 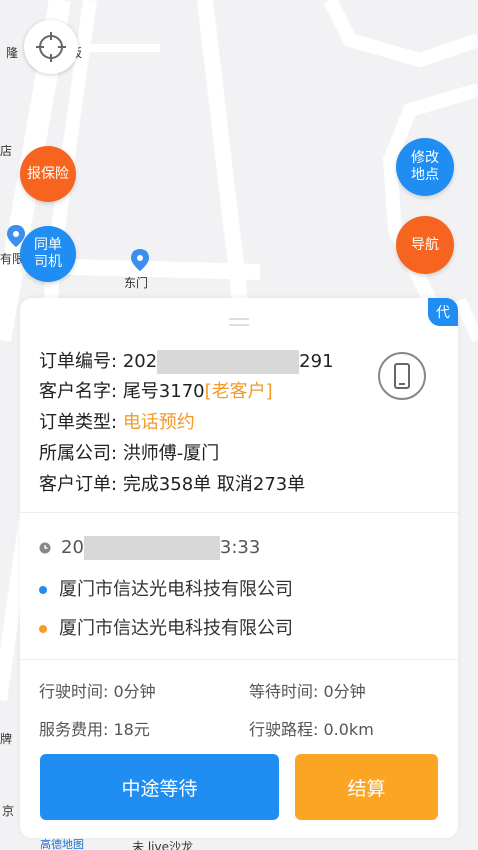 I want to click on customer-name-label: 客户名字:, so click(x=78, y=391).